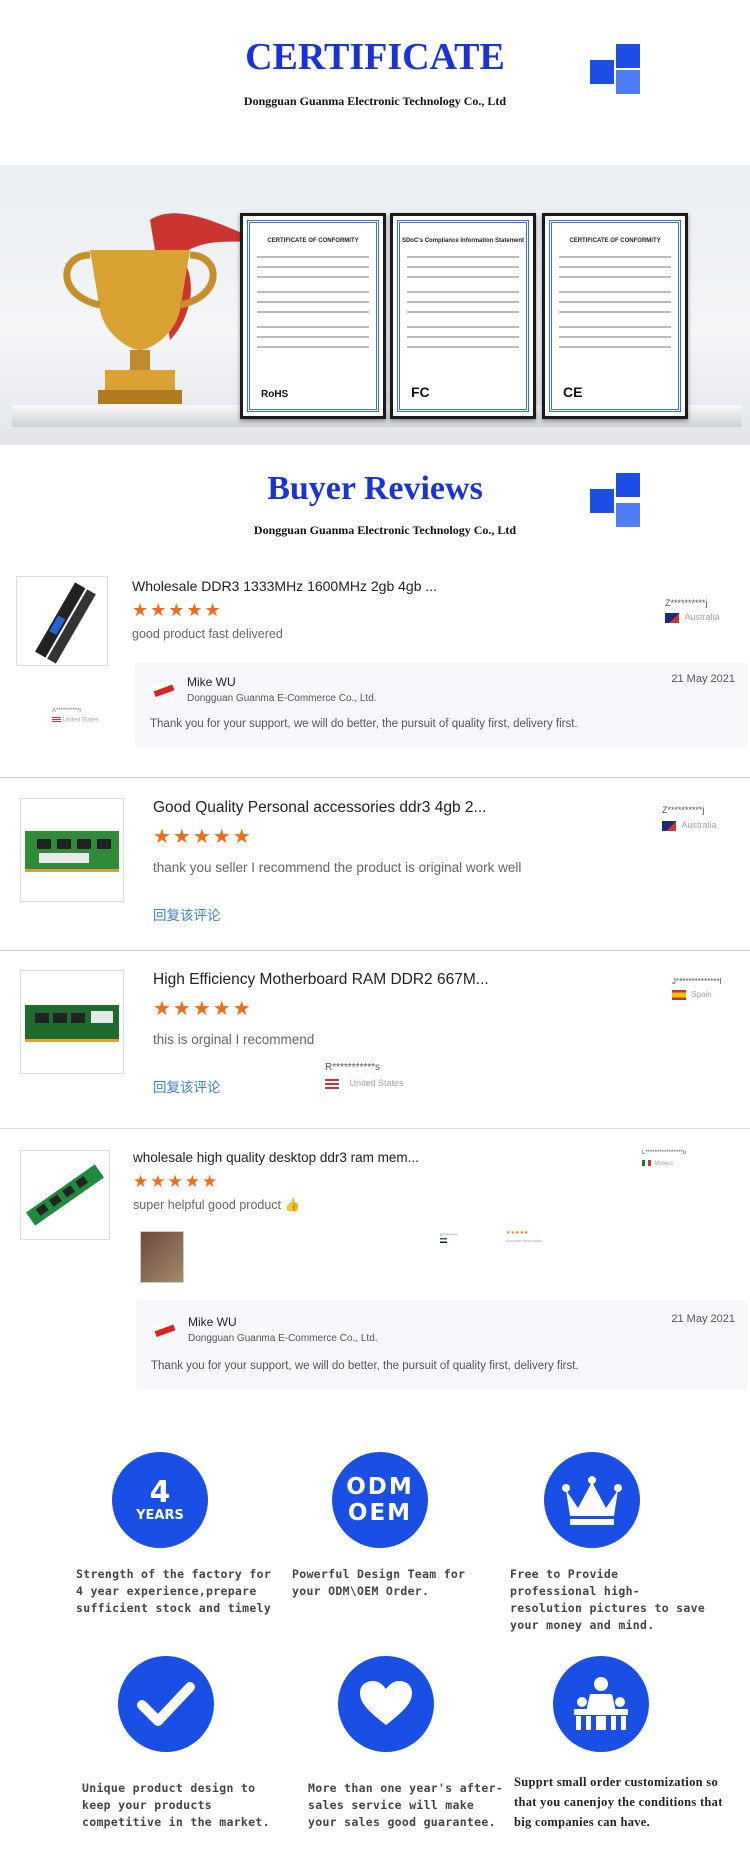 Image resolution: width=750 pixels, height=1871 pixels. I want to click on buyer-name: A**********r, so click(67, 711).